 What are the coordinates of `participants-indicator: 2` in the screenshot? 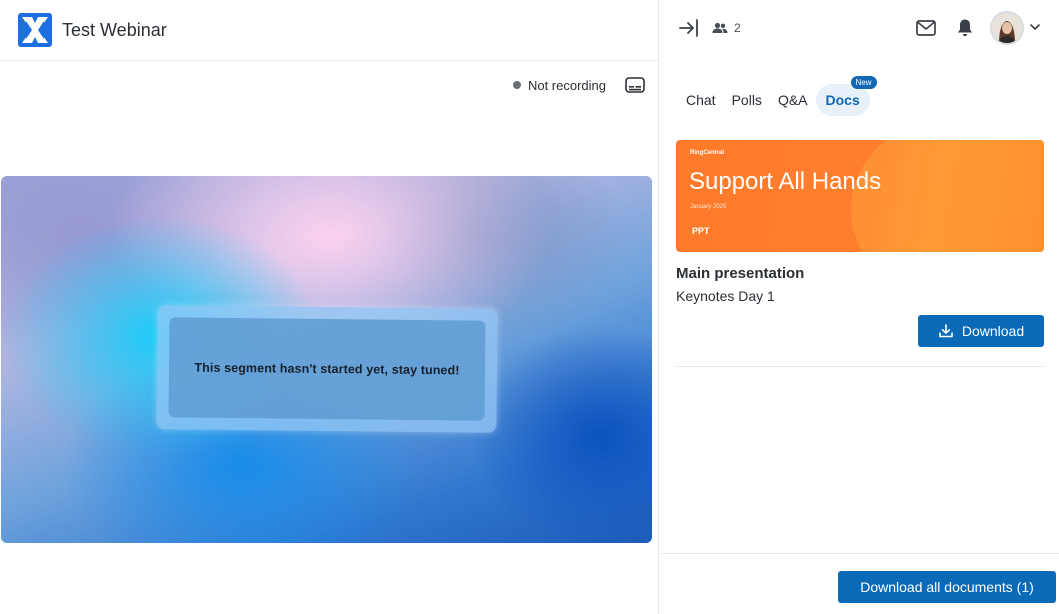 It's located at (726, 28).